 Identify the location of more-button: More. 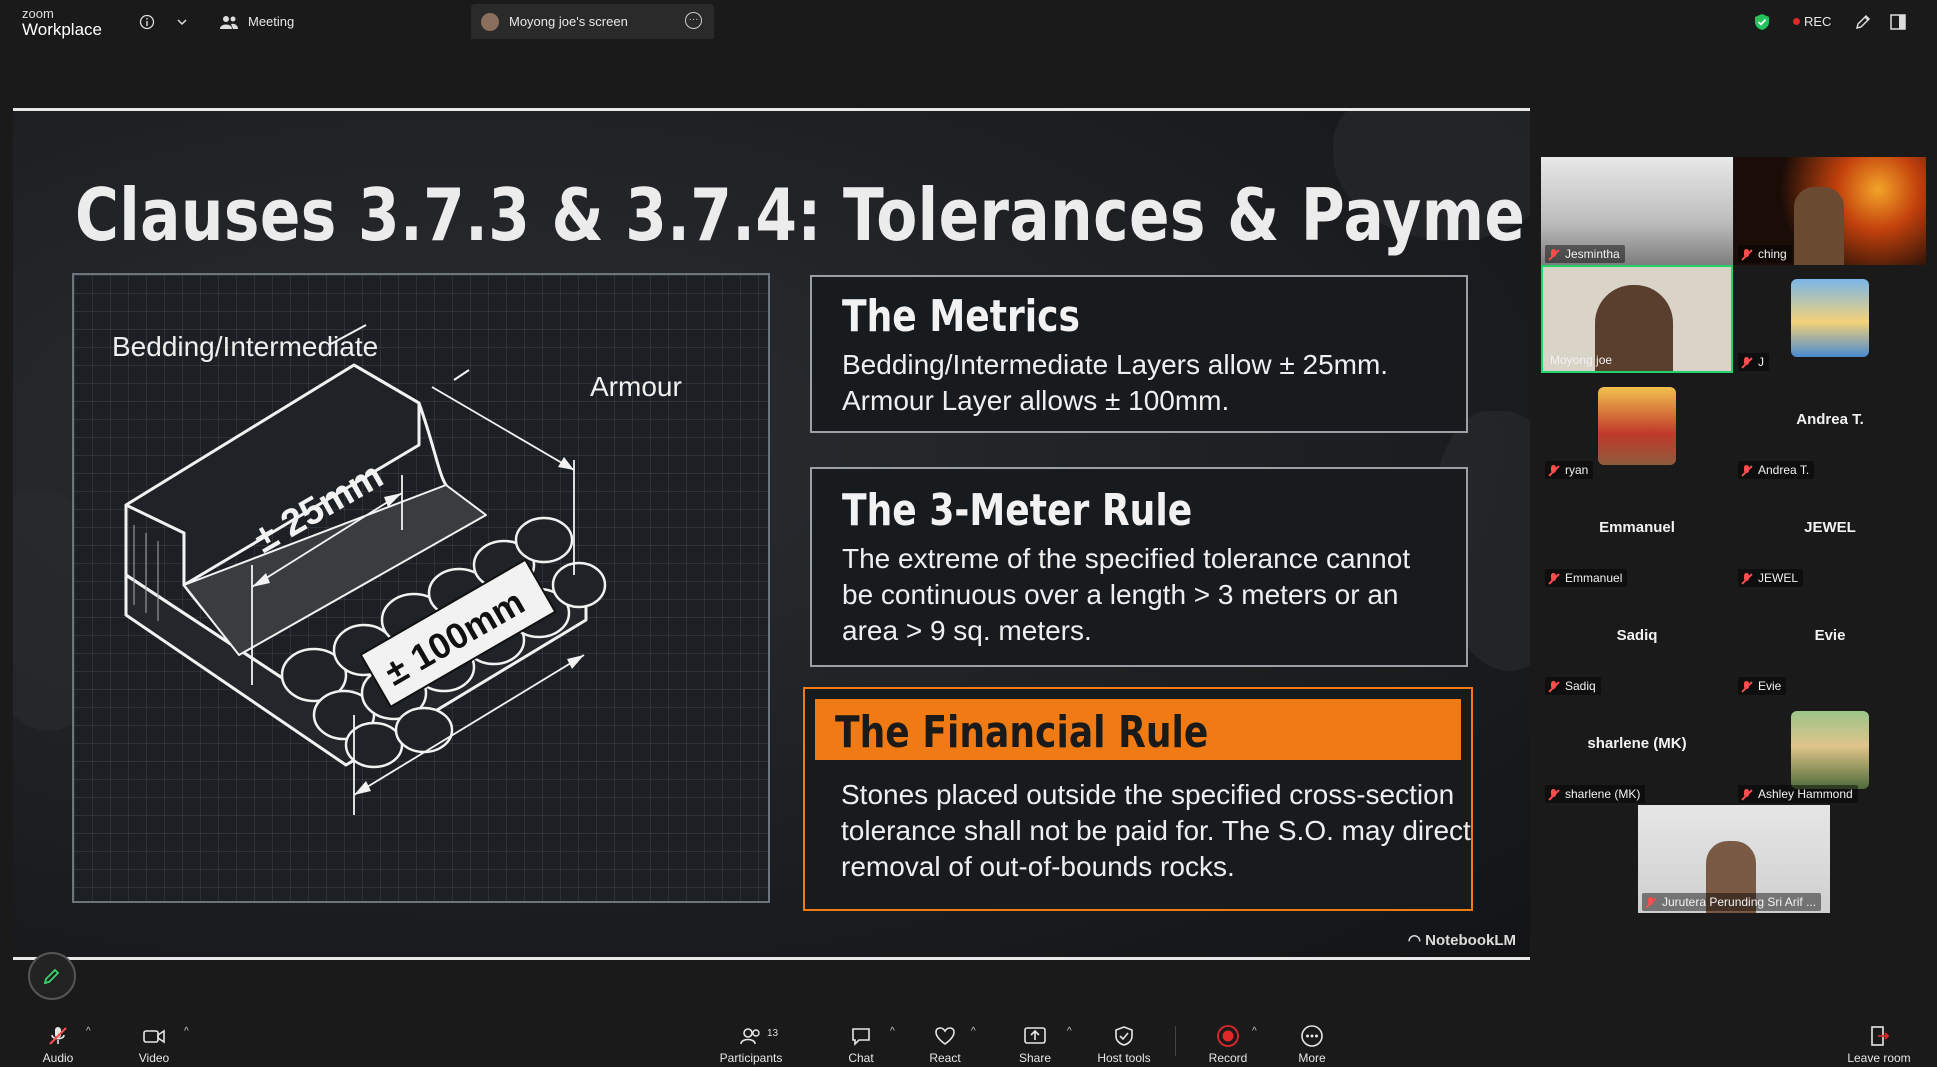
(1312, 1040).